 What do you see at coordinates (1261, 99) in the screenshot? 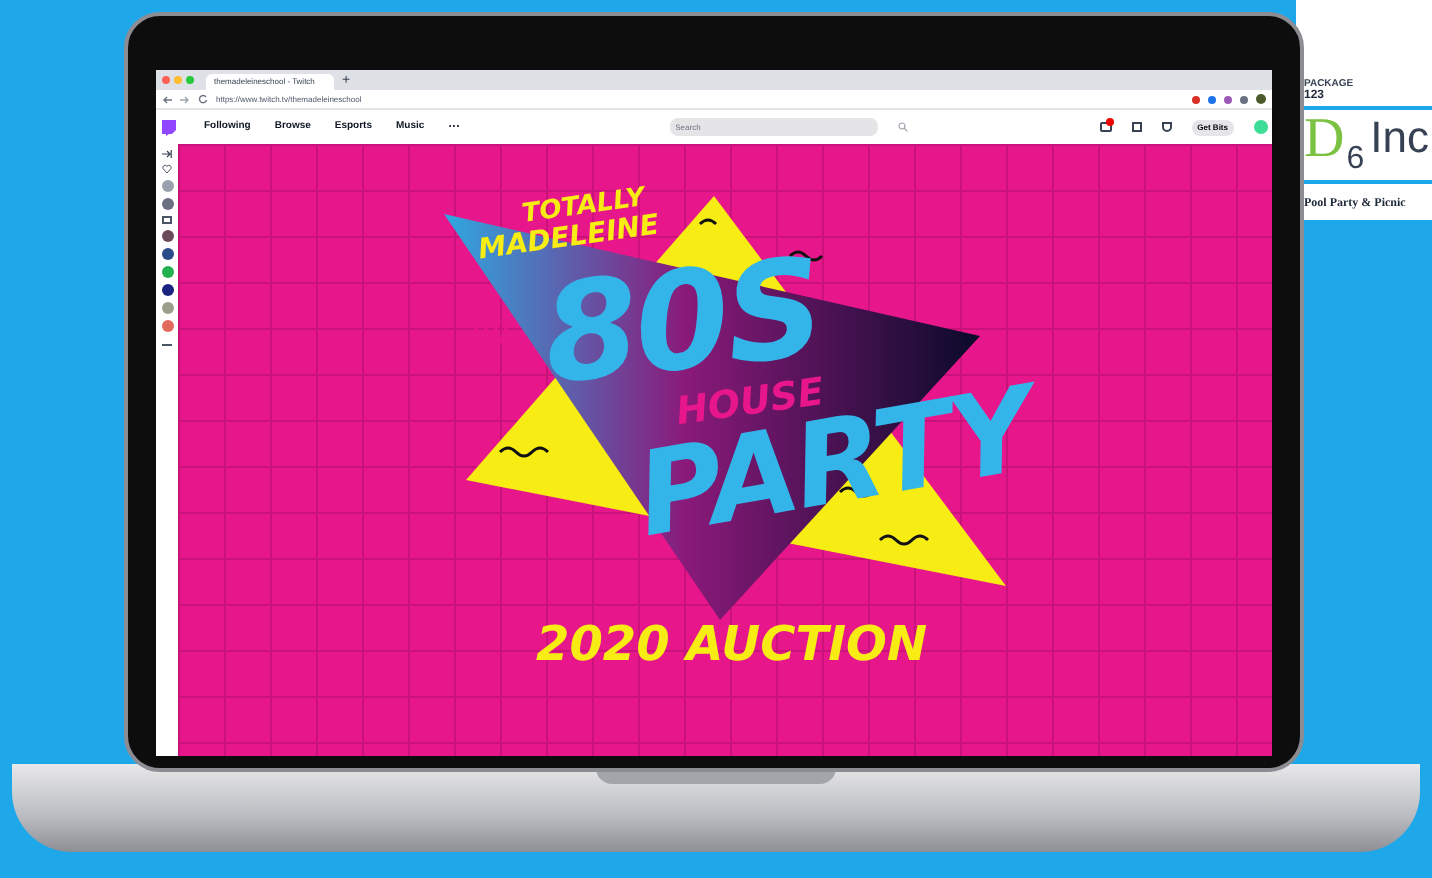
I see `profile-icon` at bounding box center [1261, 99].